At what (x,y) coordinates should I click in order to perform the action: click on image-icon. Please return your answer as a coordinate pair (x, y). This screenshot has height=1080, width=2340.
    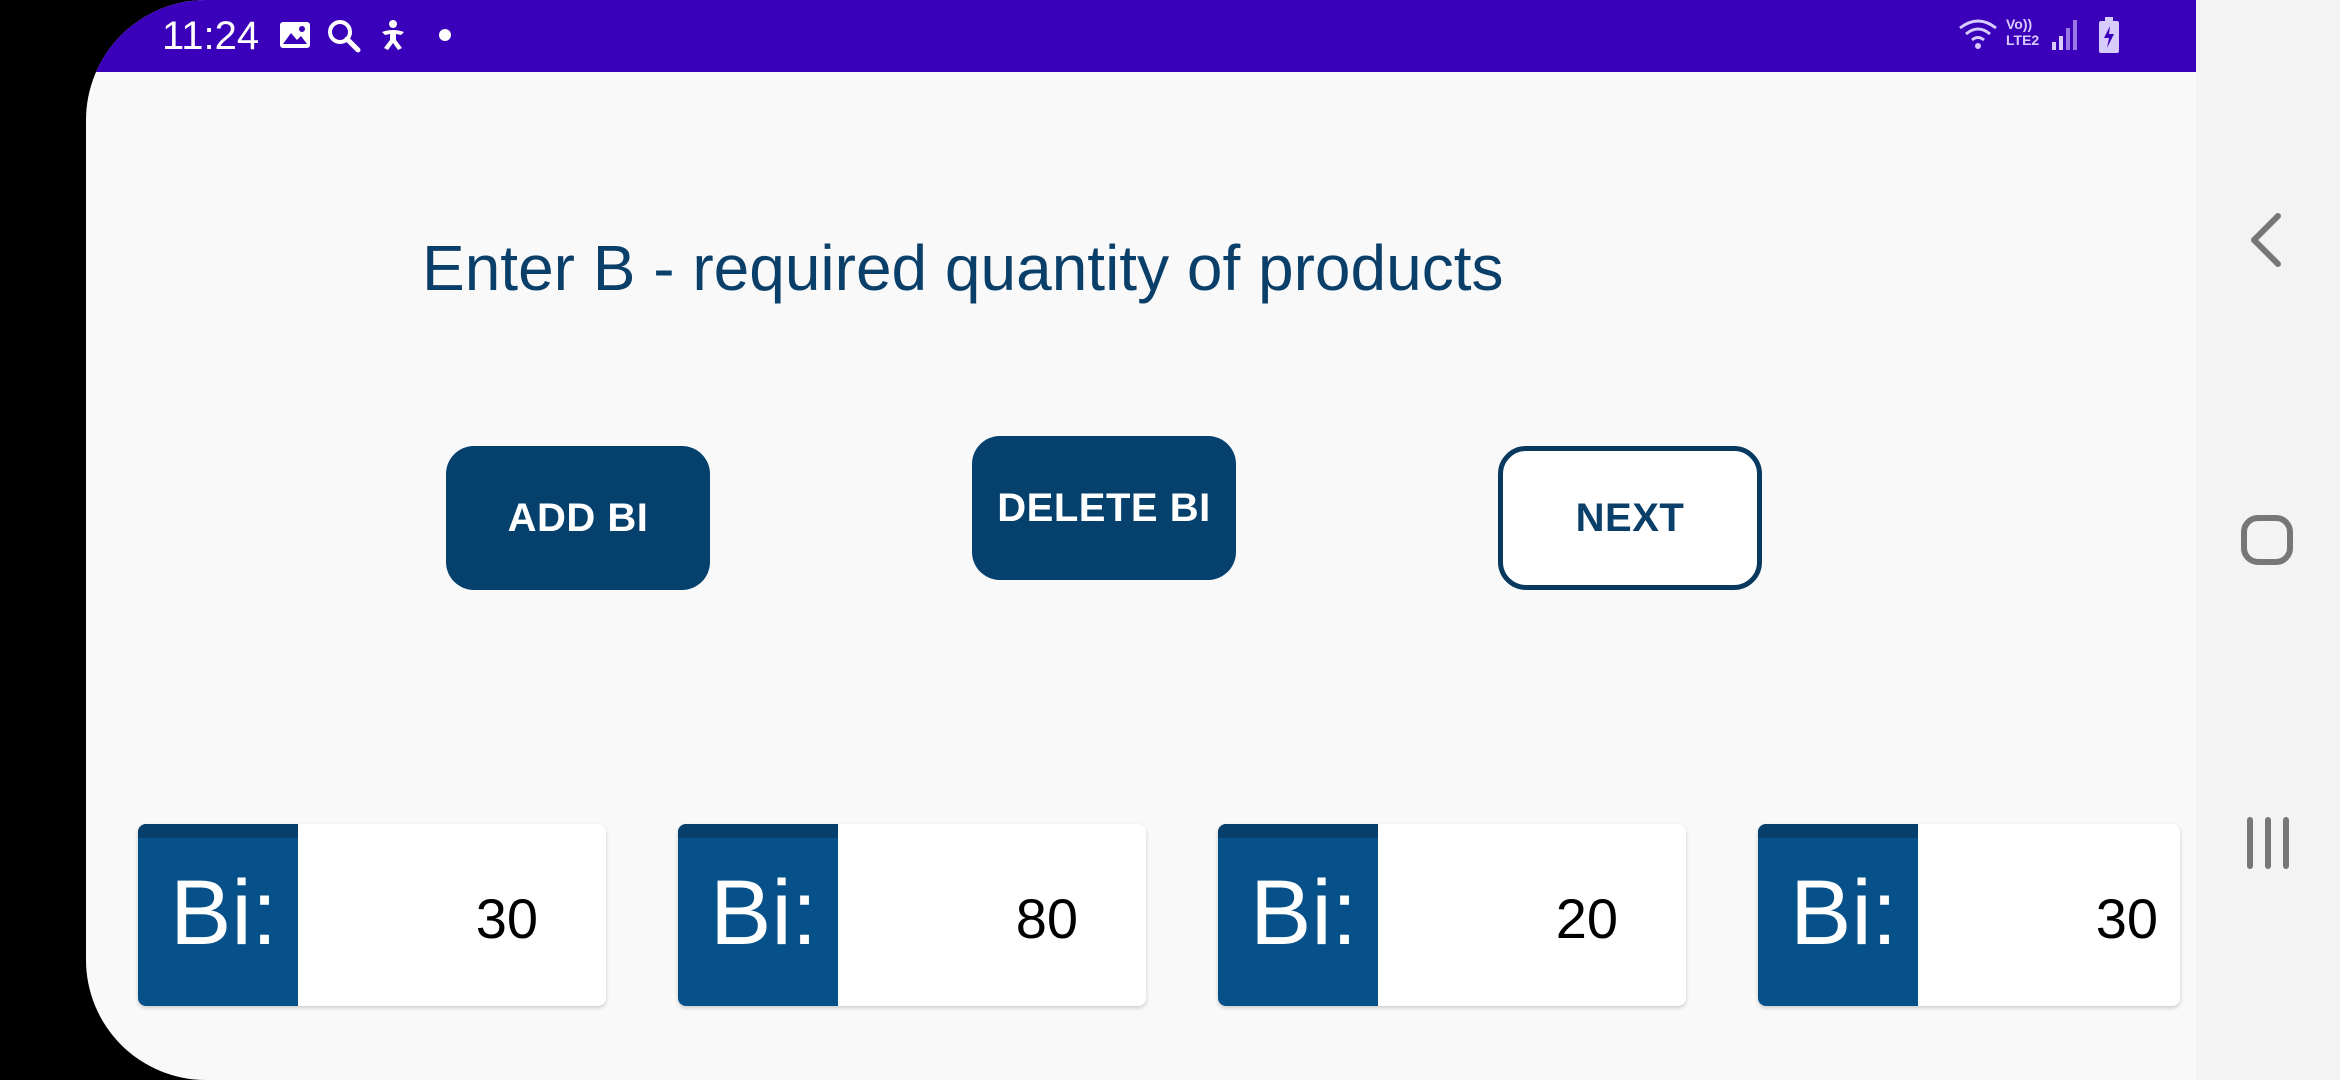
    Looking at the image, I should click on (295, 37).